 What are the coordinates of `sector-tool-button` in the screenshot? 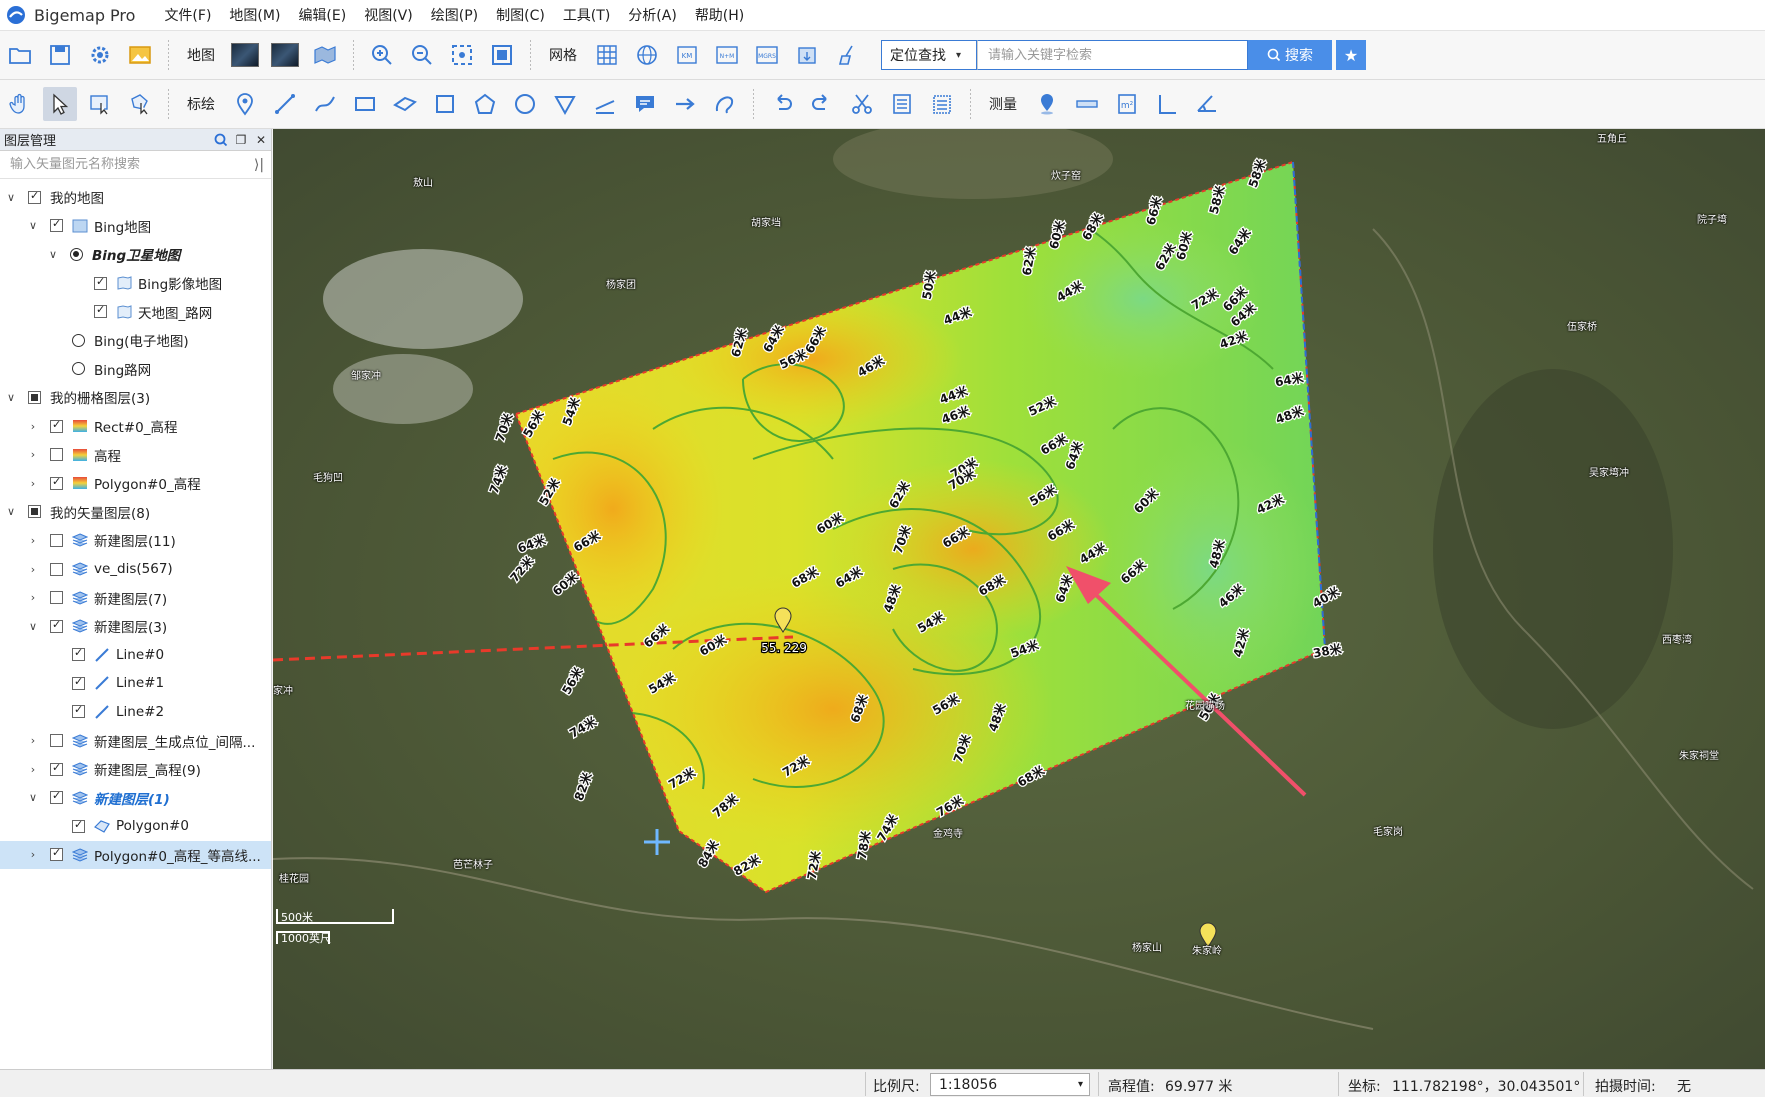 It's located at (565, 104).